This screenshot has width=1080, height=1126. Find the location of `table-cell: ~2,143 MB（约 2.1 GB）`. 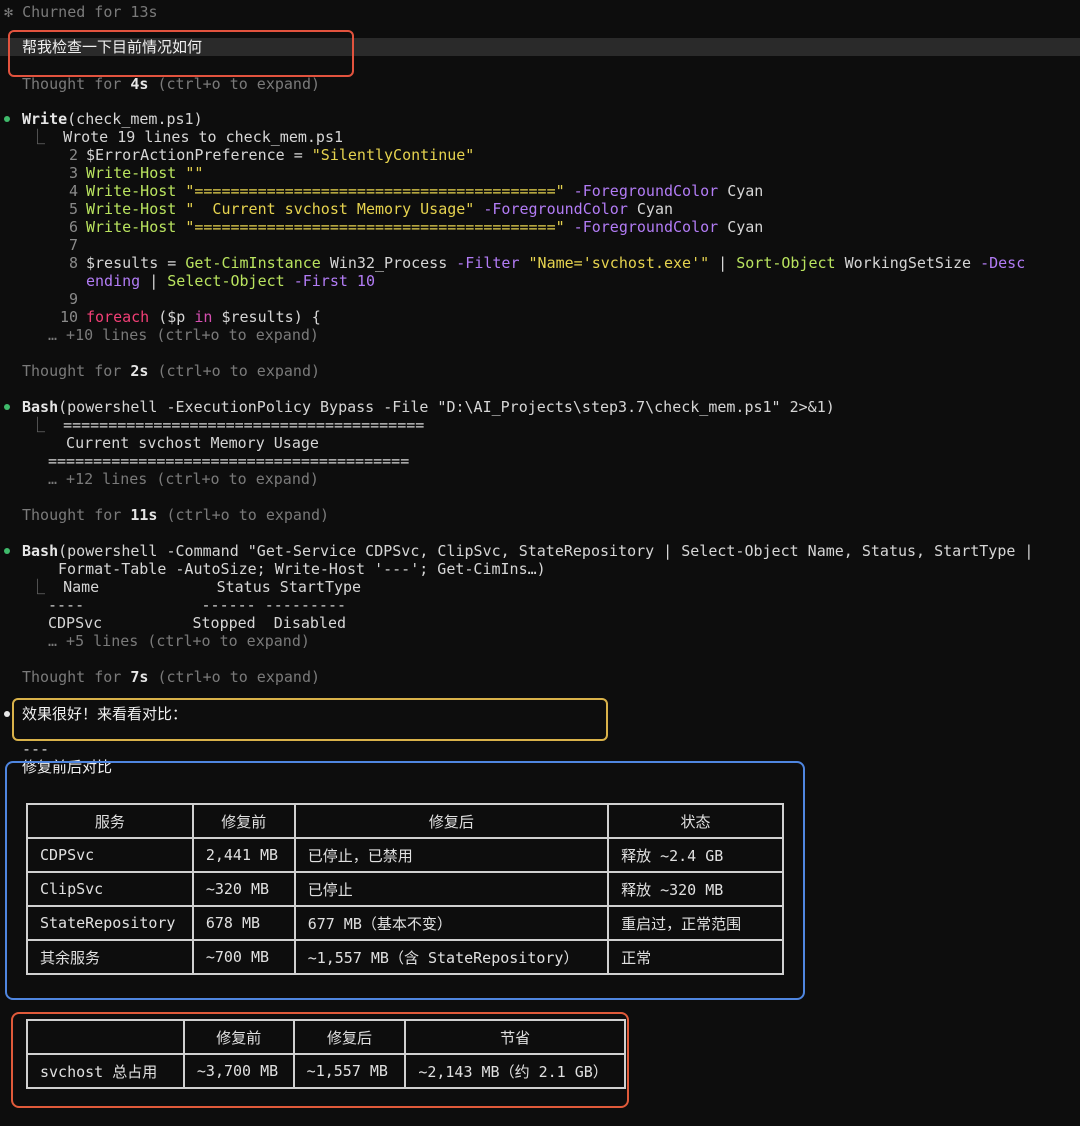

table-cell: ~2,143 MB（约 2.1 GB） is located at coordinates (515, 1071).